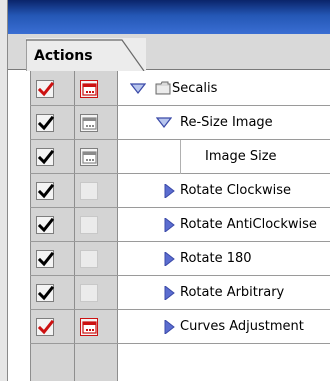 This screenshot has height=381, width=330. Describe the element at coordinates (163, 88) in the screenshot. I see `folder-icon` at that location.